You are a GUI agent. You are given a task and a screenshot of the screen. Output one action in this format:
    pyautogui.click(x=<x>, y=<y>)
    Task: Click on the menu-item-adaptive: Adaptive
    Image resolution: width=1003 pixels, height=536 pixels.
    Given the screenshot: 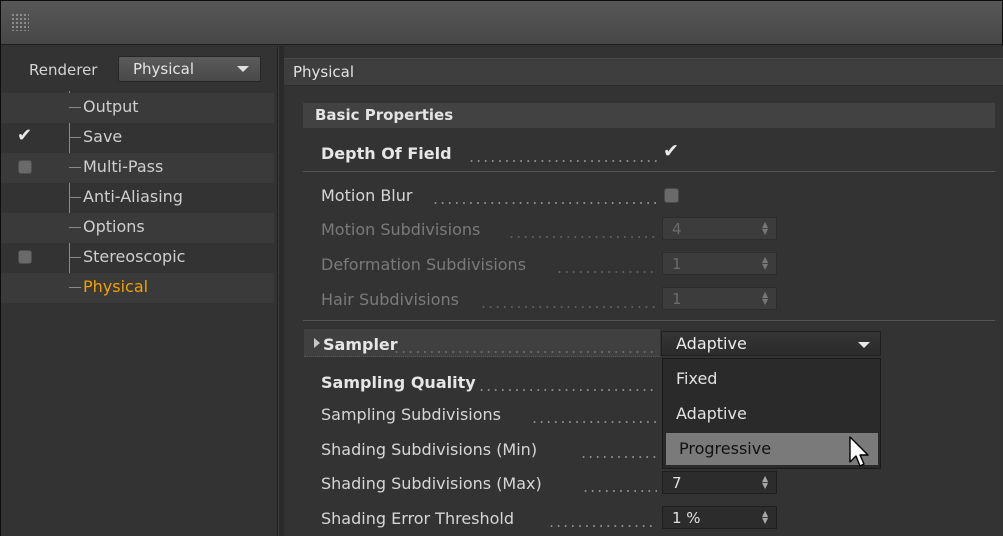 What is the action you would take?
    pyautogui.click(x=771, y=414)
    